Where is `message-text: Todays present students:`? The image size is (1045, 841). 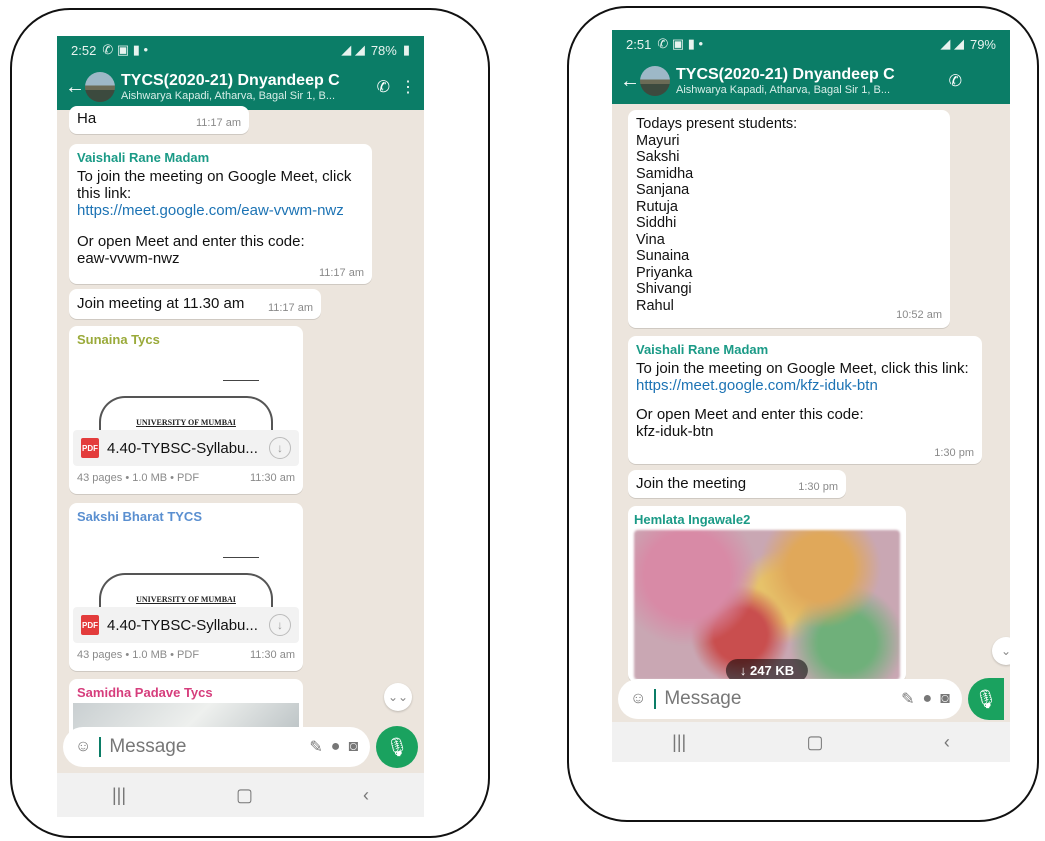
message-text: Todays present students: is located at coordinates (717, 124).